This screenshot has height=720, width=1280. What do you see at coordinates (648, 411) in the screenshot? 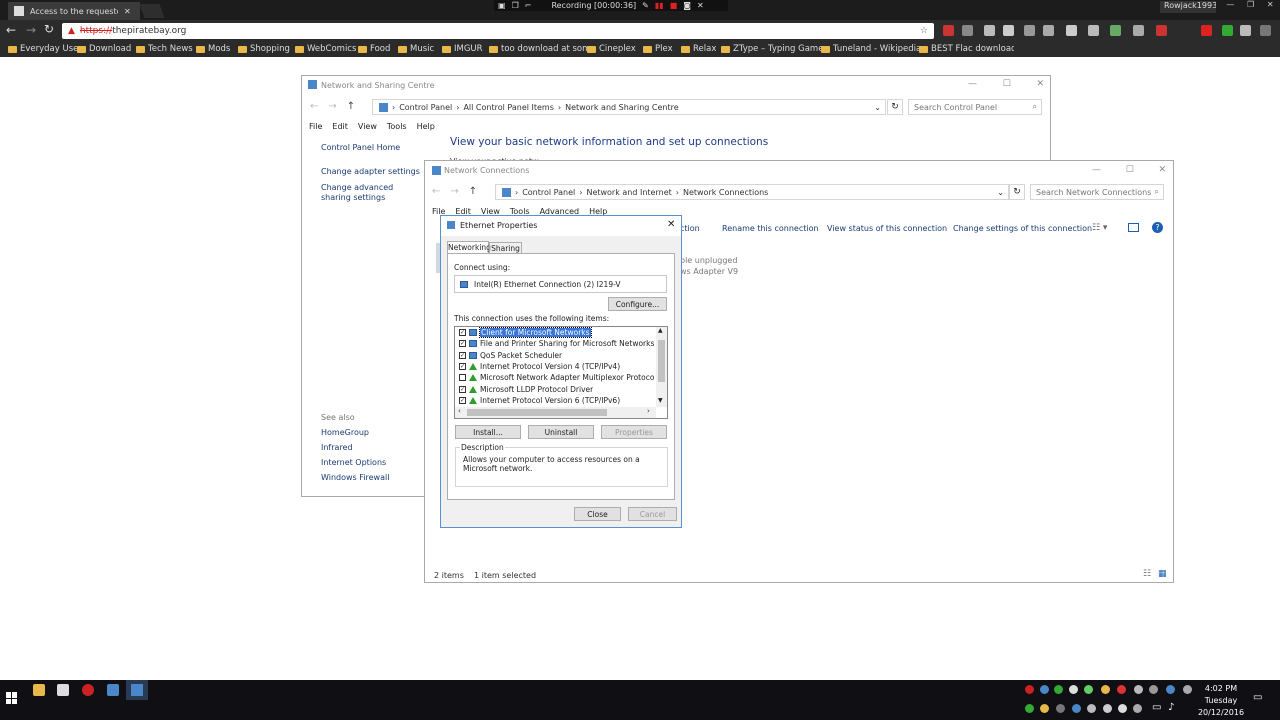
I see `scroll-right-icon: ›` at bounding box center [648, 411].